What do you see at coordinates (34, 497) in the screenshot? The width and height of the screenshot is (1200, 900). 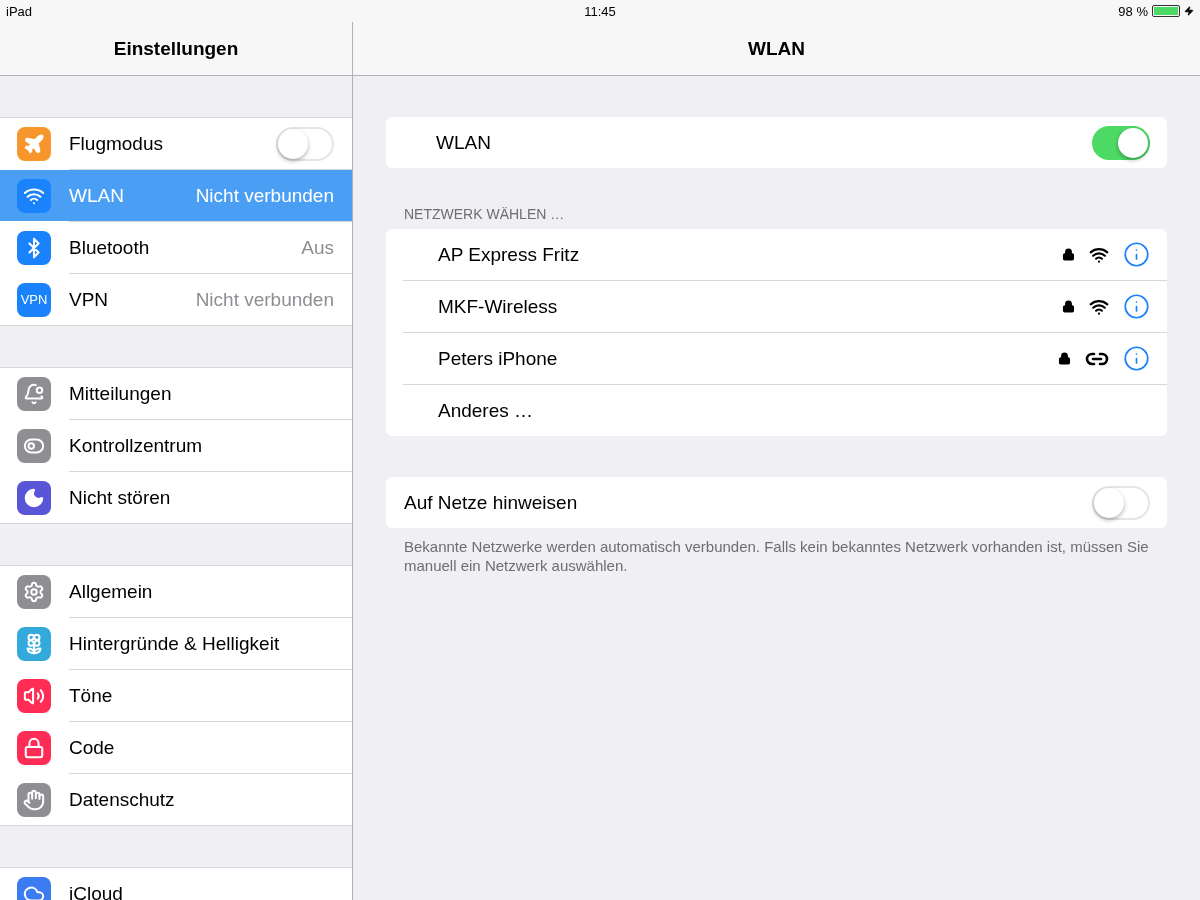 I see `moon-icon` at bounding box center [34, 497].